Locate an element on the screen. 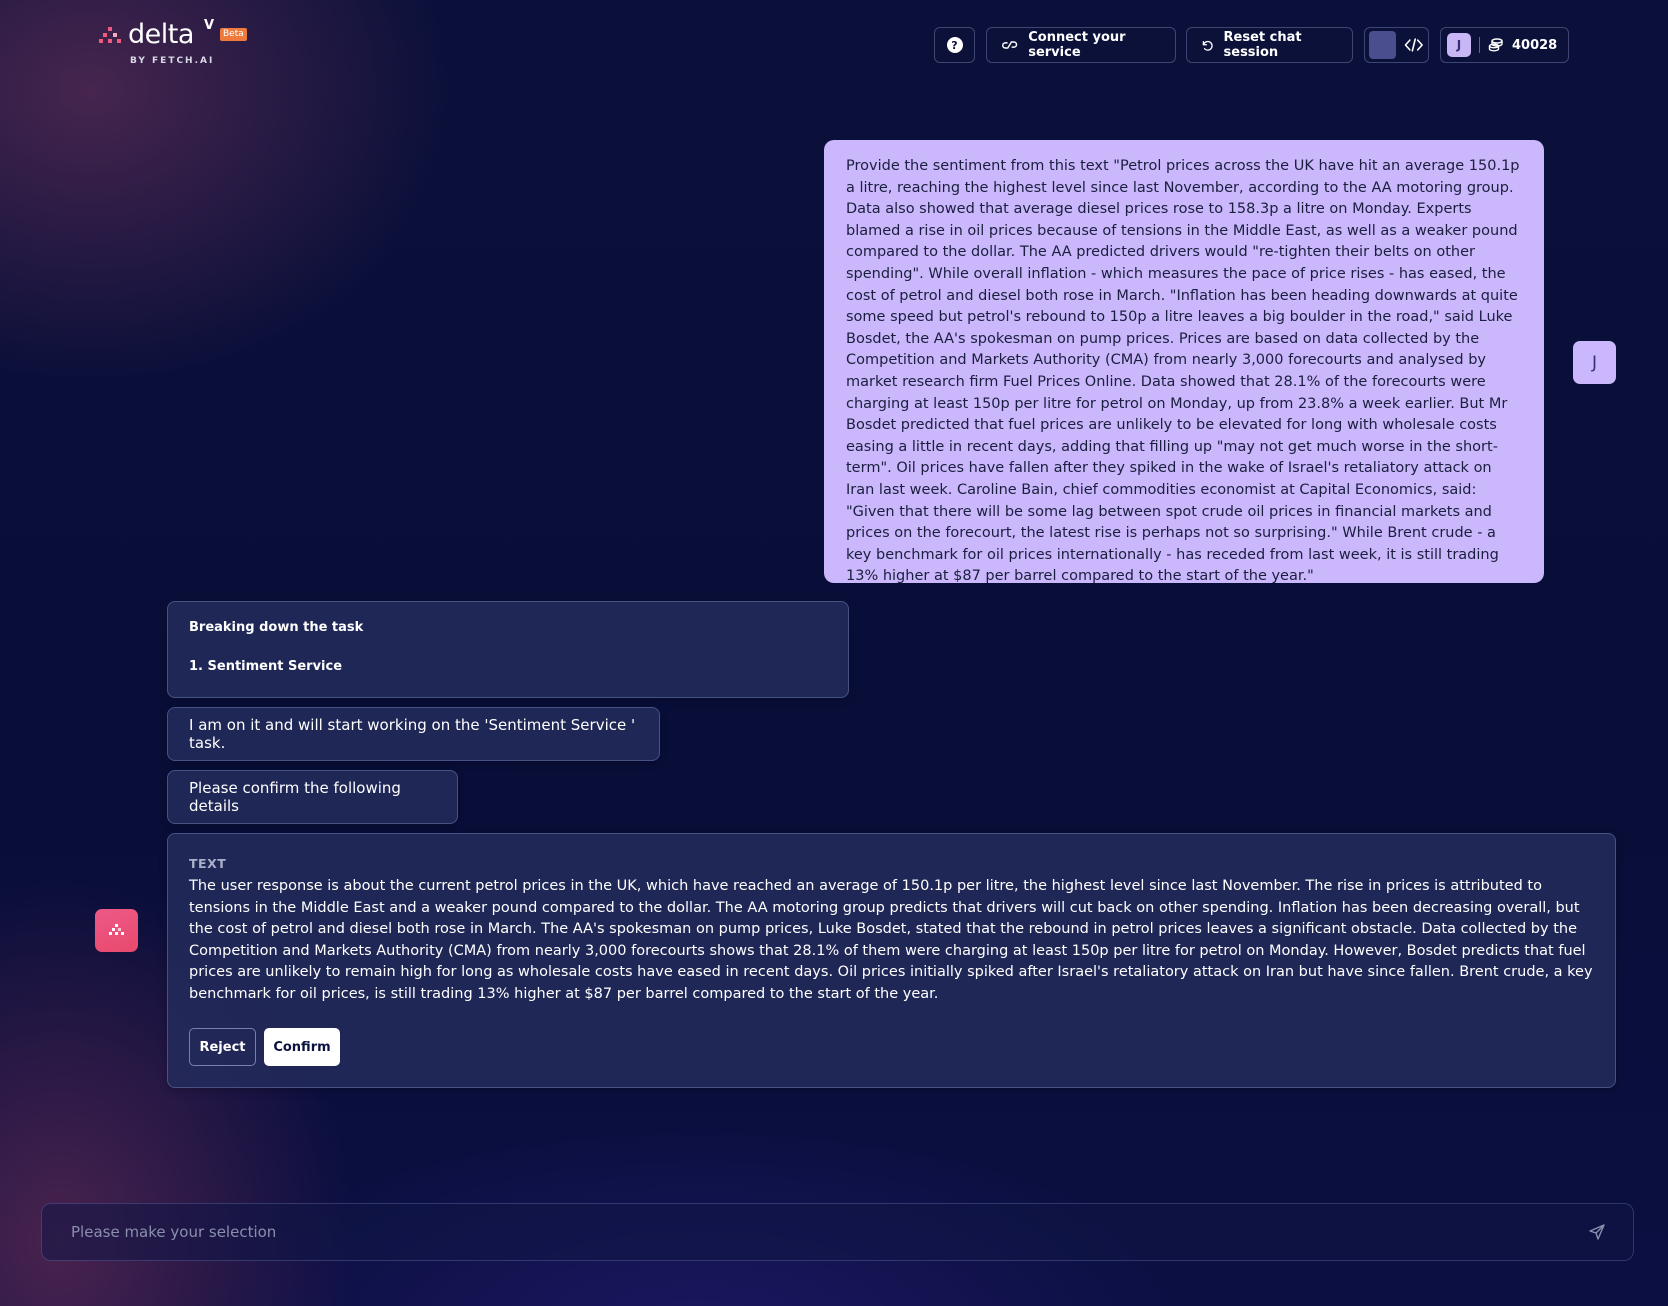 The width and height of the screenshot is (1668, 1306). logo-byline: BY FETCH.AI is located at coordinates (172, 61).